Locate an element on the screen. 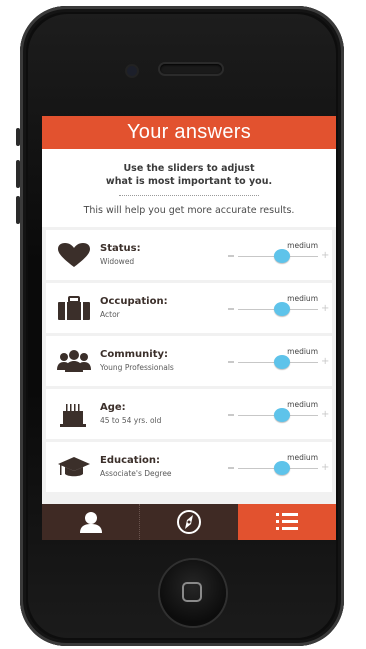 The width and height of the screenshot is (366, 649). answer-label: Occupation: is located at coordinates (134, 301).